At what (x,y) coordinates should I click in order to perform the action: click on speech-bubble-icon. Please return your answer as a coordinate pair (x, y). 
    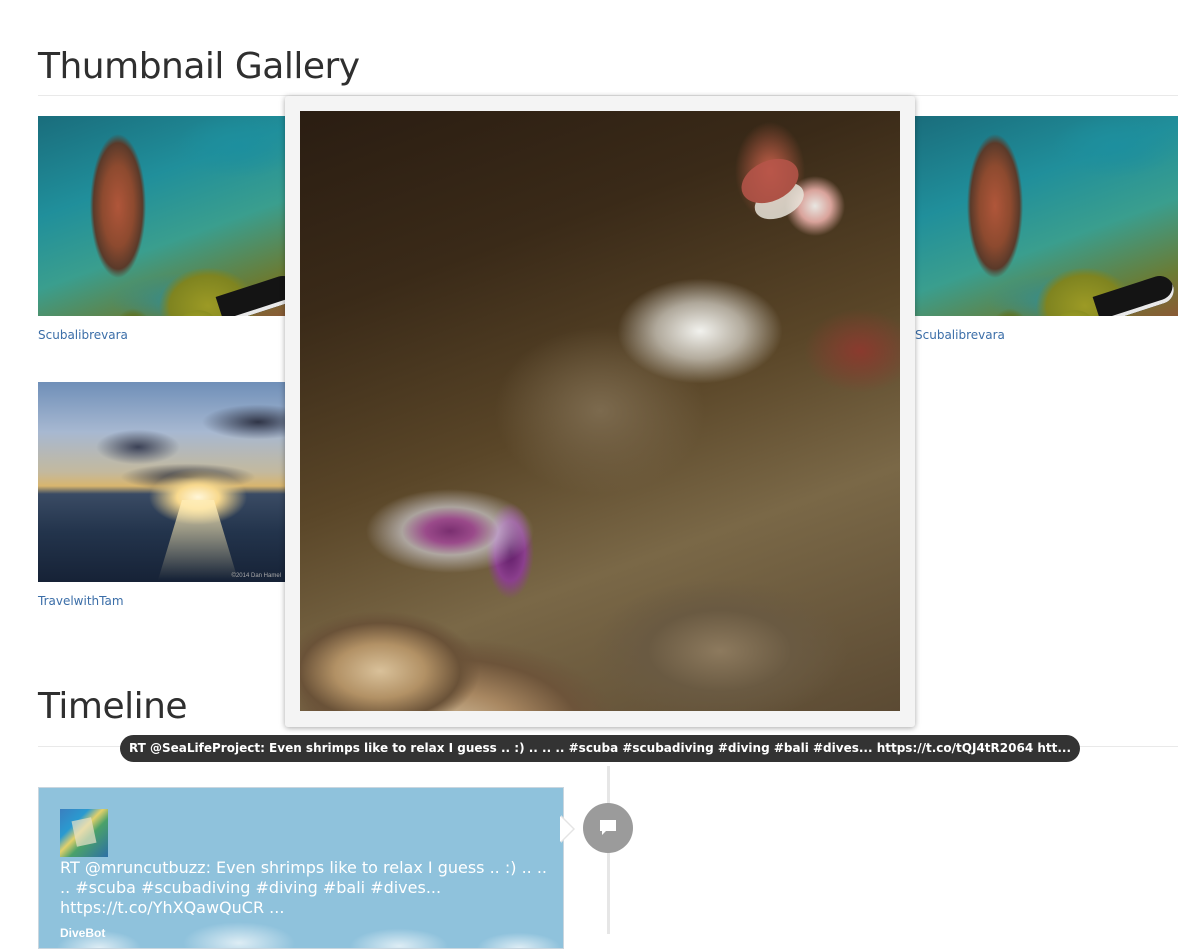
    Looking at the image, I should click on (608, 827).